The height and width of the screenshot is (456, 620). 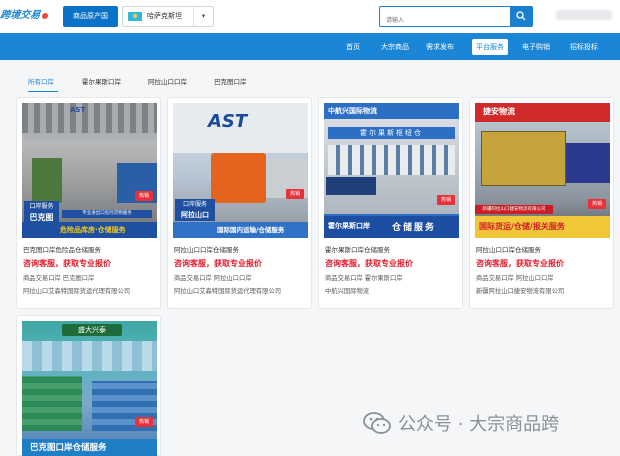 I want to click on truck-image: AST 口岸服务 阿拉山口 热销 国际国内运输/仓储服务, so click(x=240, y=170).